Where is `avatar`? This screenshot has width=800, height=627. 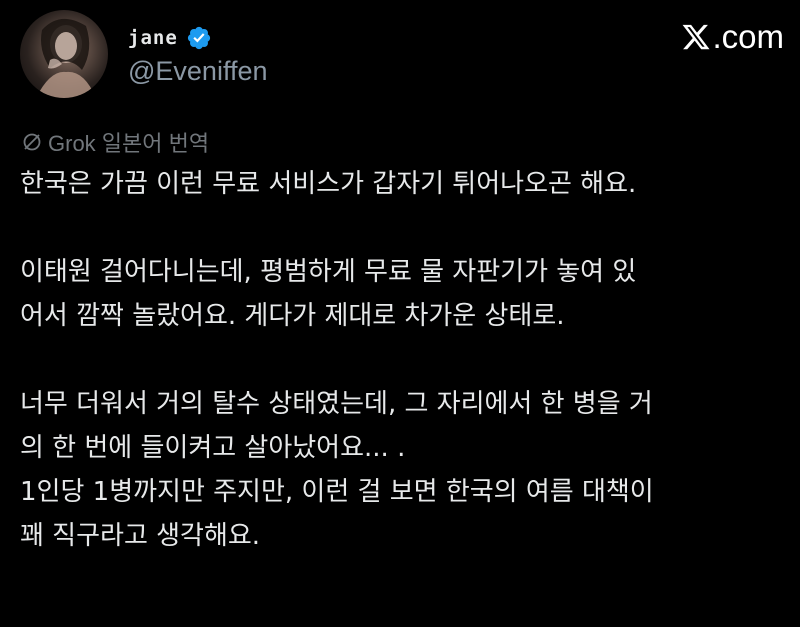
avatar is located at coordinates (64, 54).